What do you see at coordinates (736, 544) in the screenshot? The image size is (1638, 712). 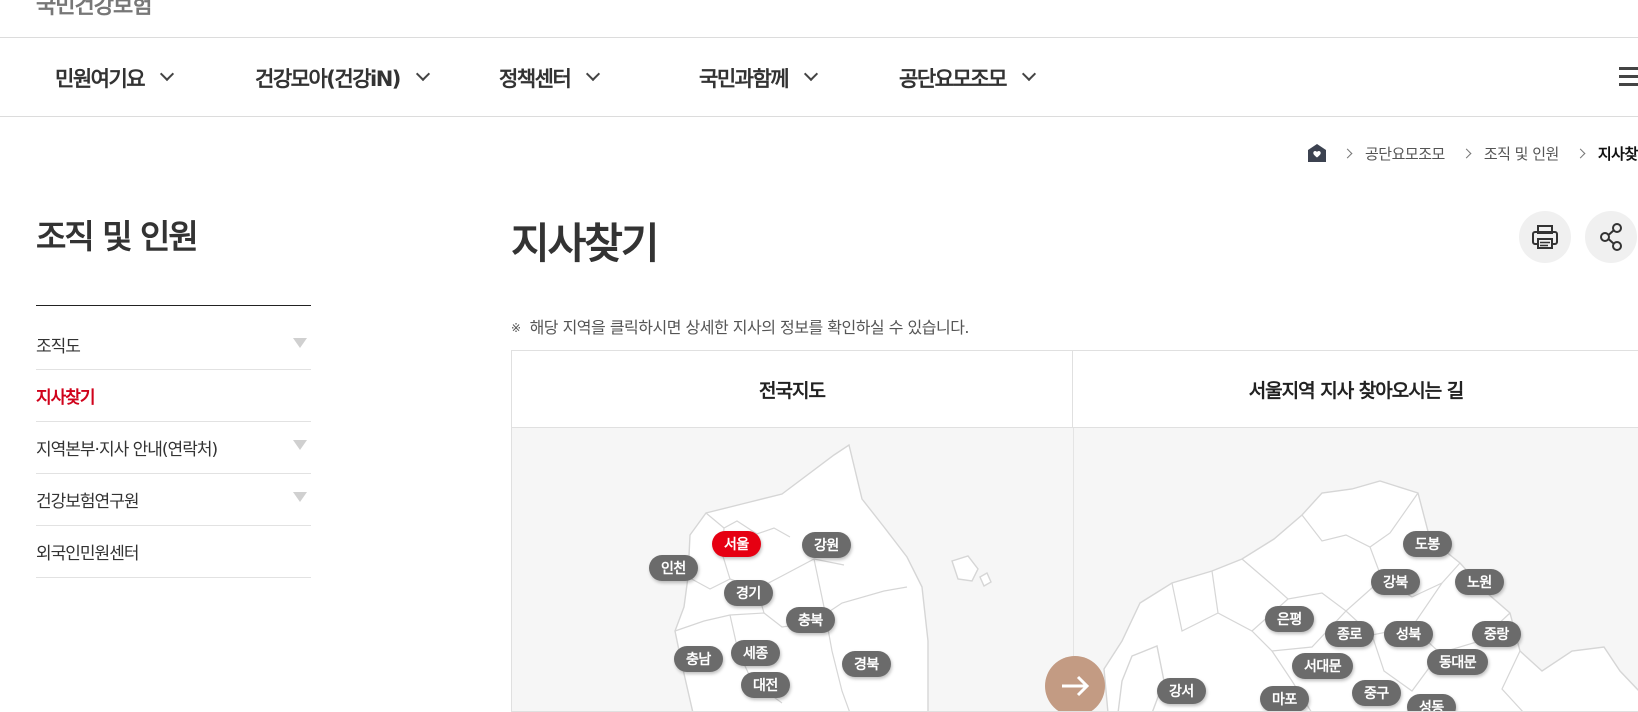 I see `region-pill-seoul: 서울` at bounding box center [736, 544].